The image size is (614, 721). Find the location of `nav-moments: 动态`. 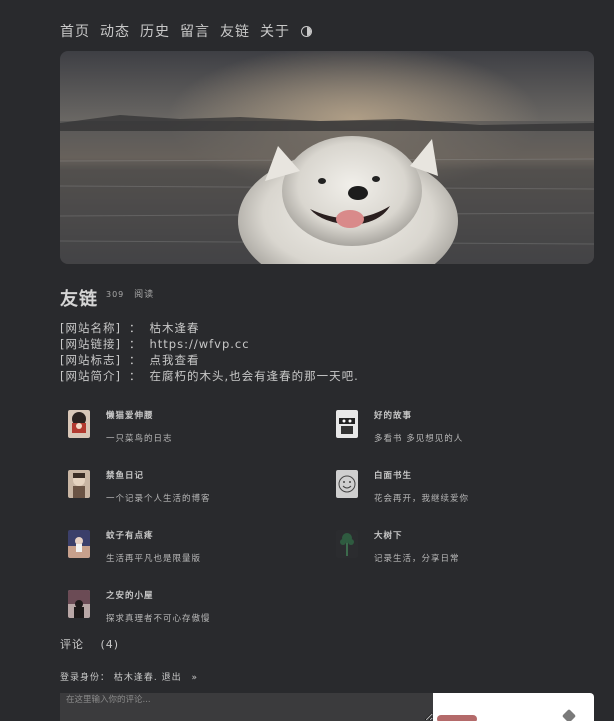

nav-moments: 动态 is located at coordinates (115, 31).